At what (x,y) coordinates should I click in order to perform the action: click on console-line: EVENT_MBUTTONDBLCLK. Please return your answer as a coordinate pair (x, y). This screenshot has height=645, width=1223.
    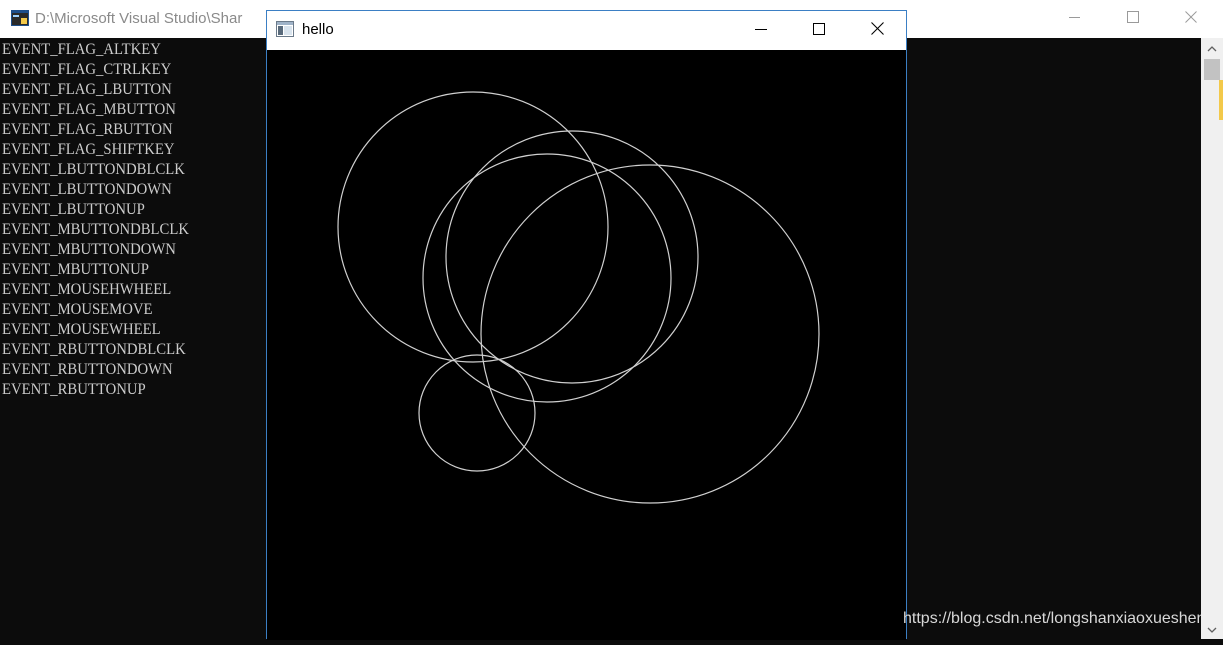
    Looking at the image, I should click on (95, 229).